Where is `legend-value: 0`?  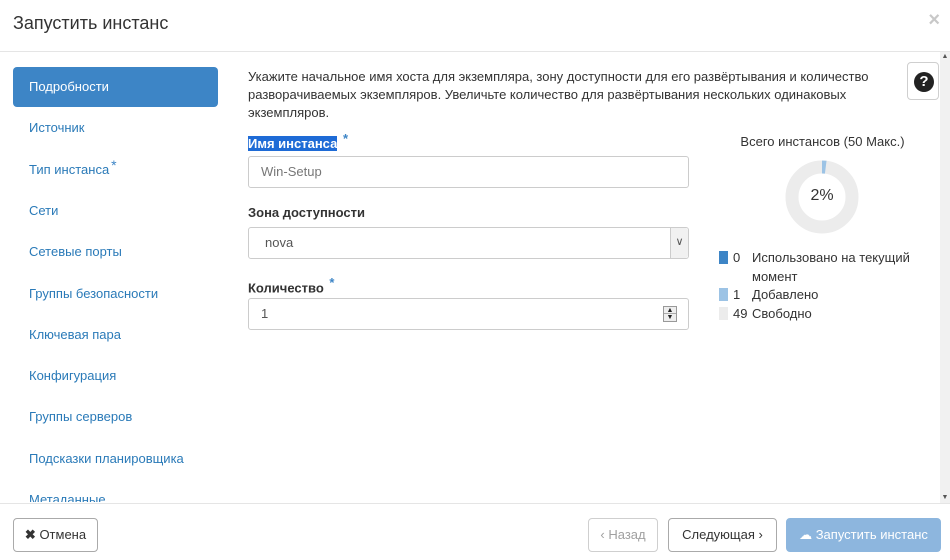 legend-value: 0 is located at coordinates (737, 257).